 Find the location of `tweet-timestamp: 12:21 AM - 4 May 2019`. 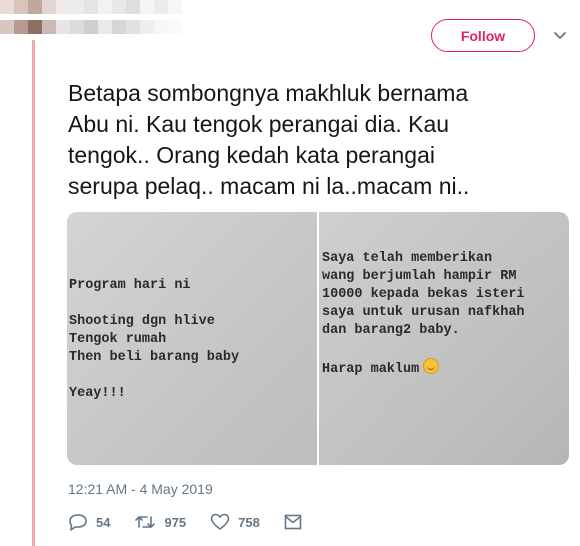

tweet-timestamp: 12:21 AM - 4 May 2019 is located at coordinates (140, 489).